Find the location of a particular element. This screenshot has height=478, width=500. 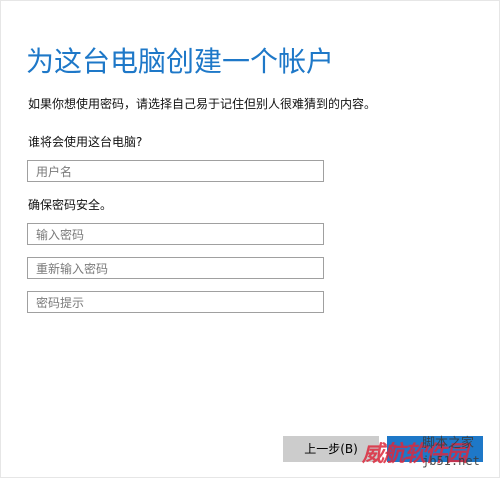

confirm-password-input is located at coordinates (175, 269).